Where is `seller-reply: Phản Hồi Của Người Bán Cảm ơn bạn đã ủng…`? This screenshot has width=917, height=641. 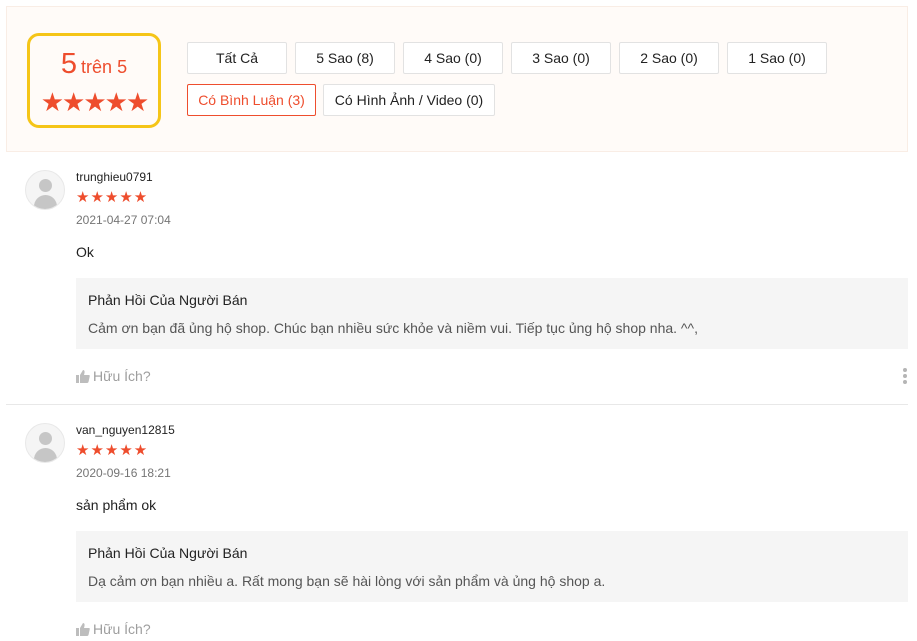 seller-reply: Phản Hồi Của Người Bán Cảm ơn bạn đã ủng… is located at coordinates (492, 313).